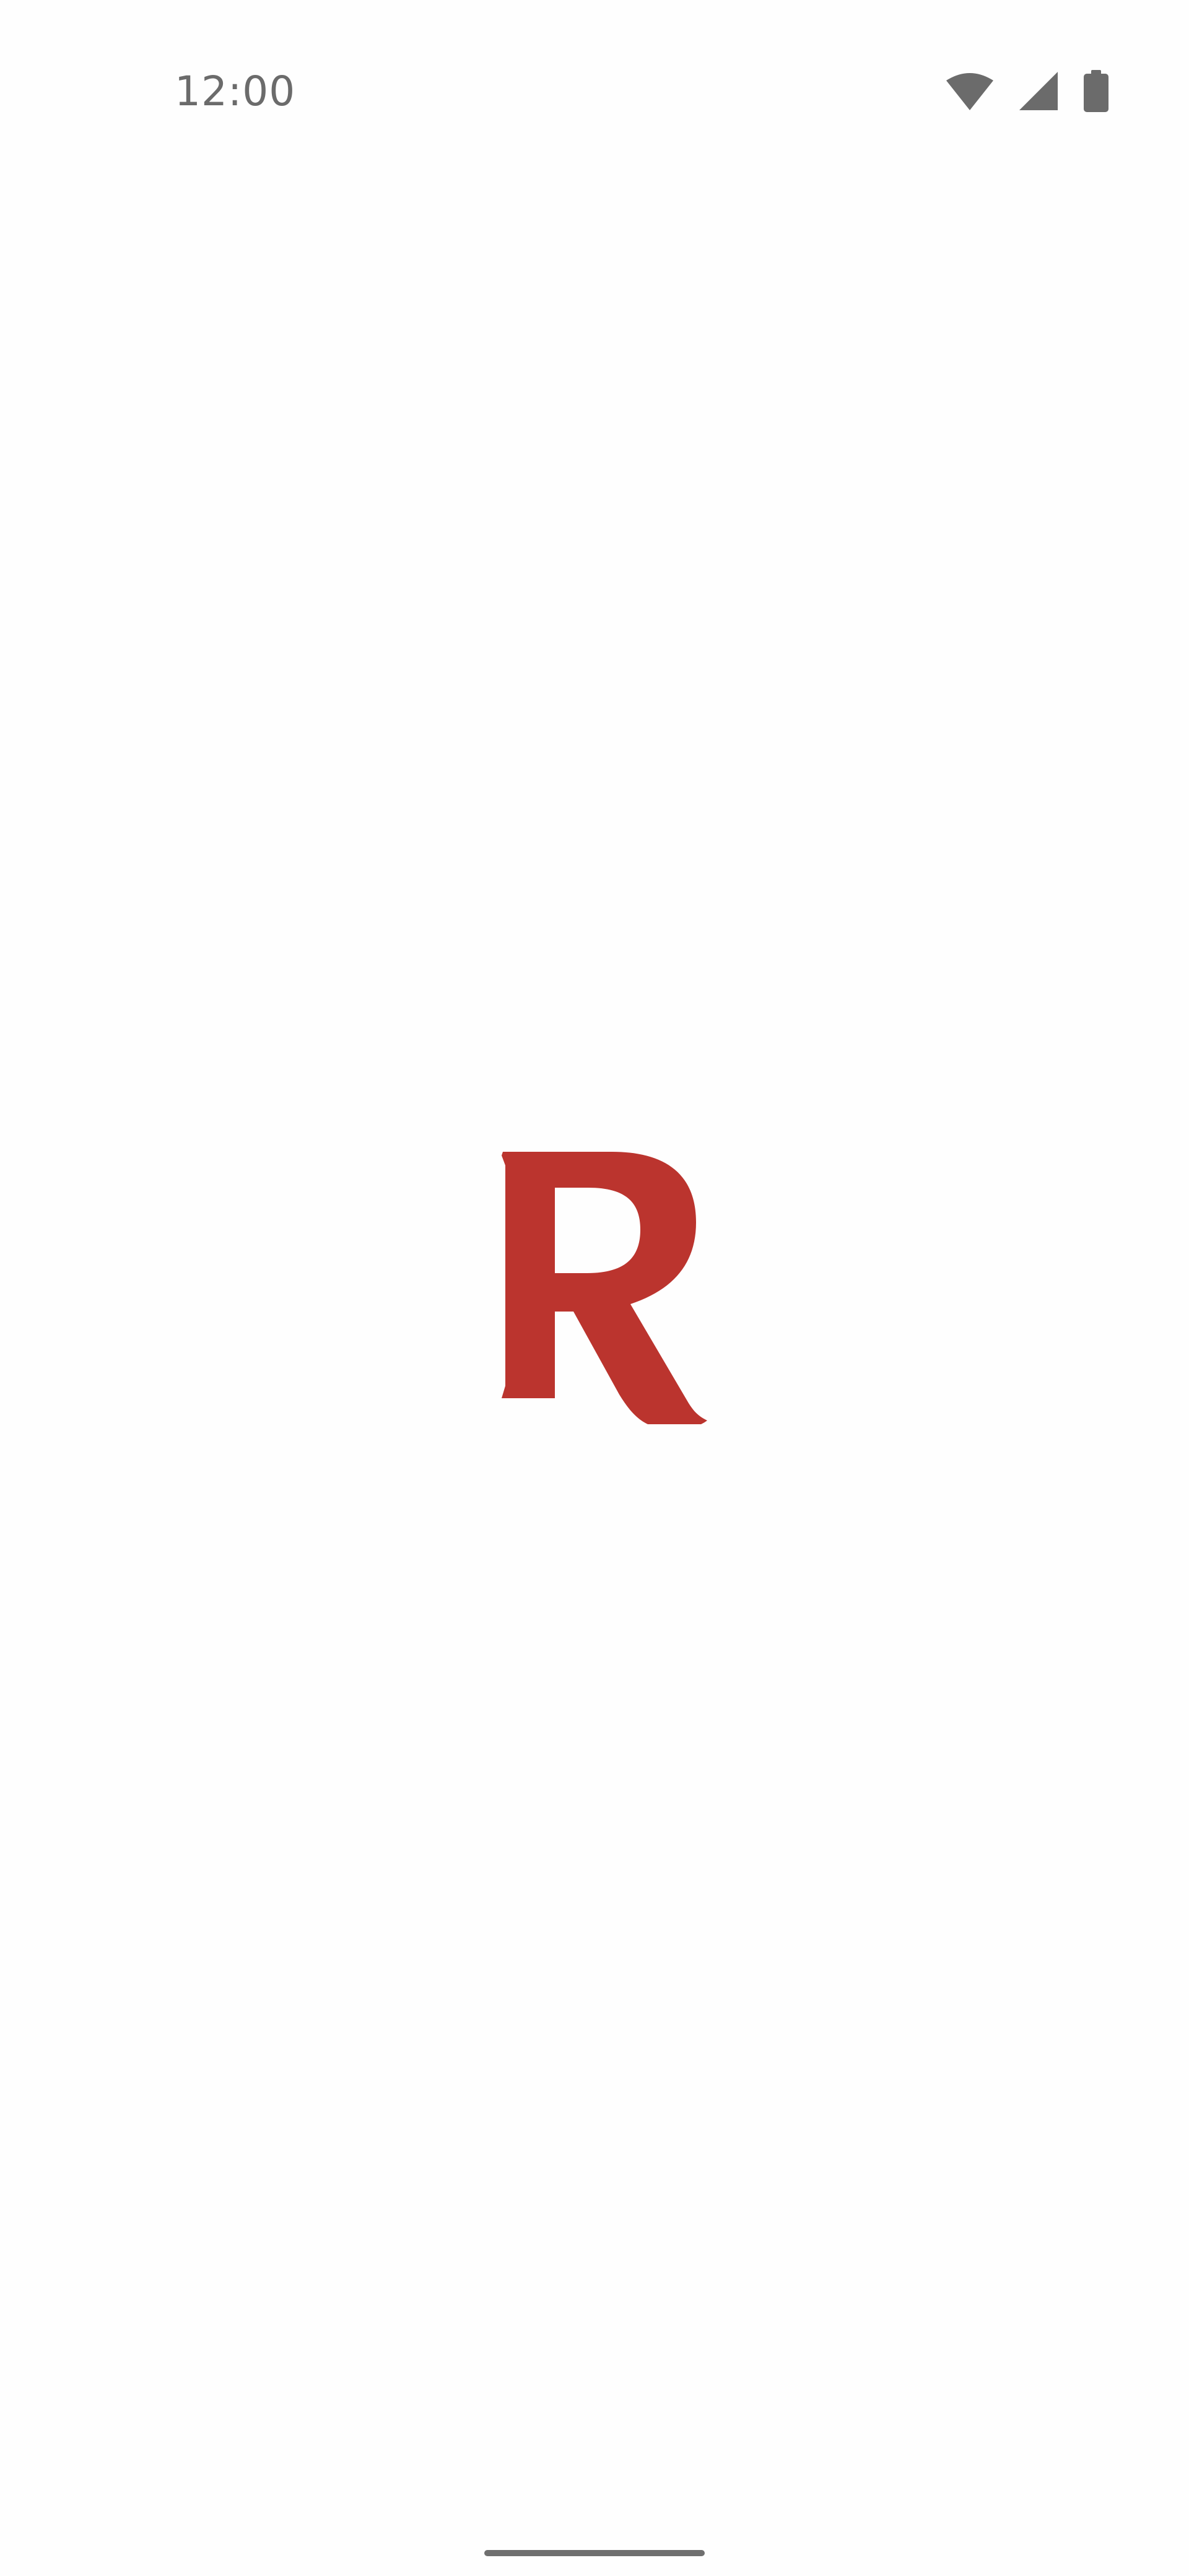 Image resolution: width=1189 pixels, height=2576 pixels. I want to click on home-indicator, so click(594, 2553).